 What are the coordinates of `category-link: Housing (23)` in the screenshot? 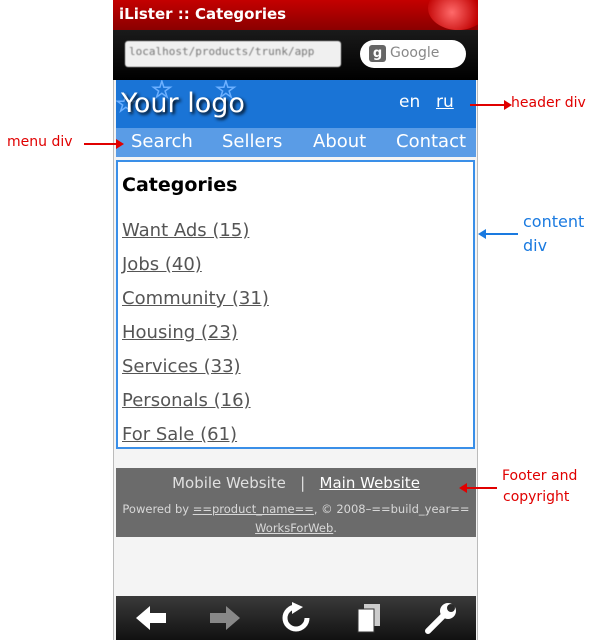 It's located at (180, 332).